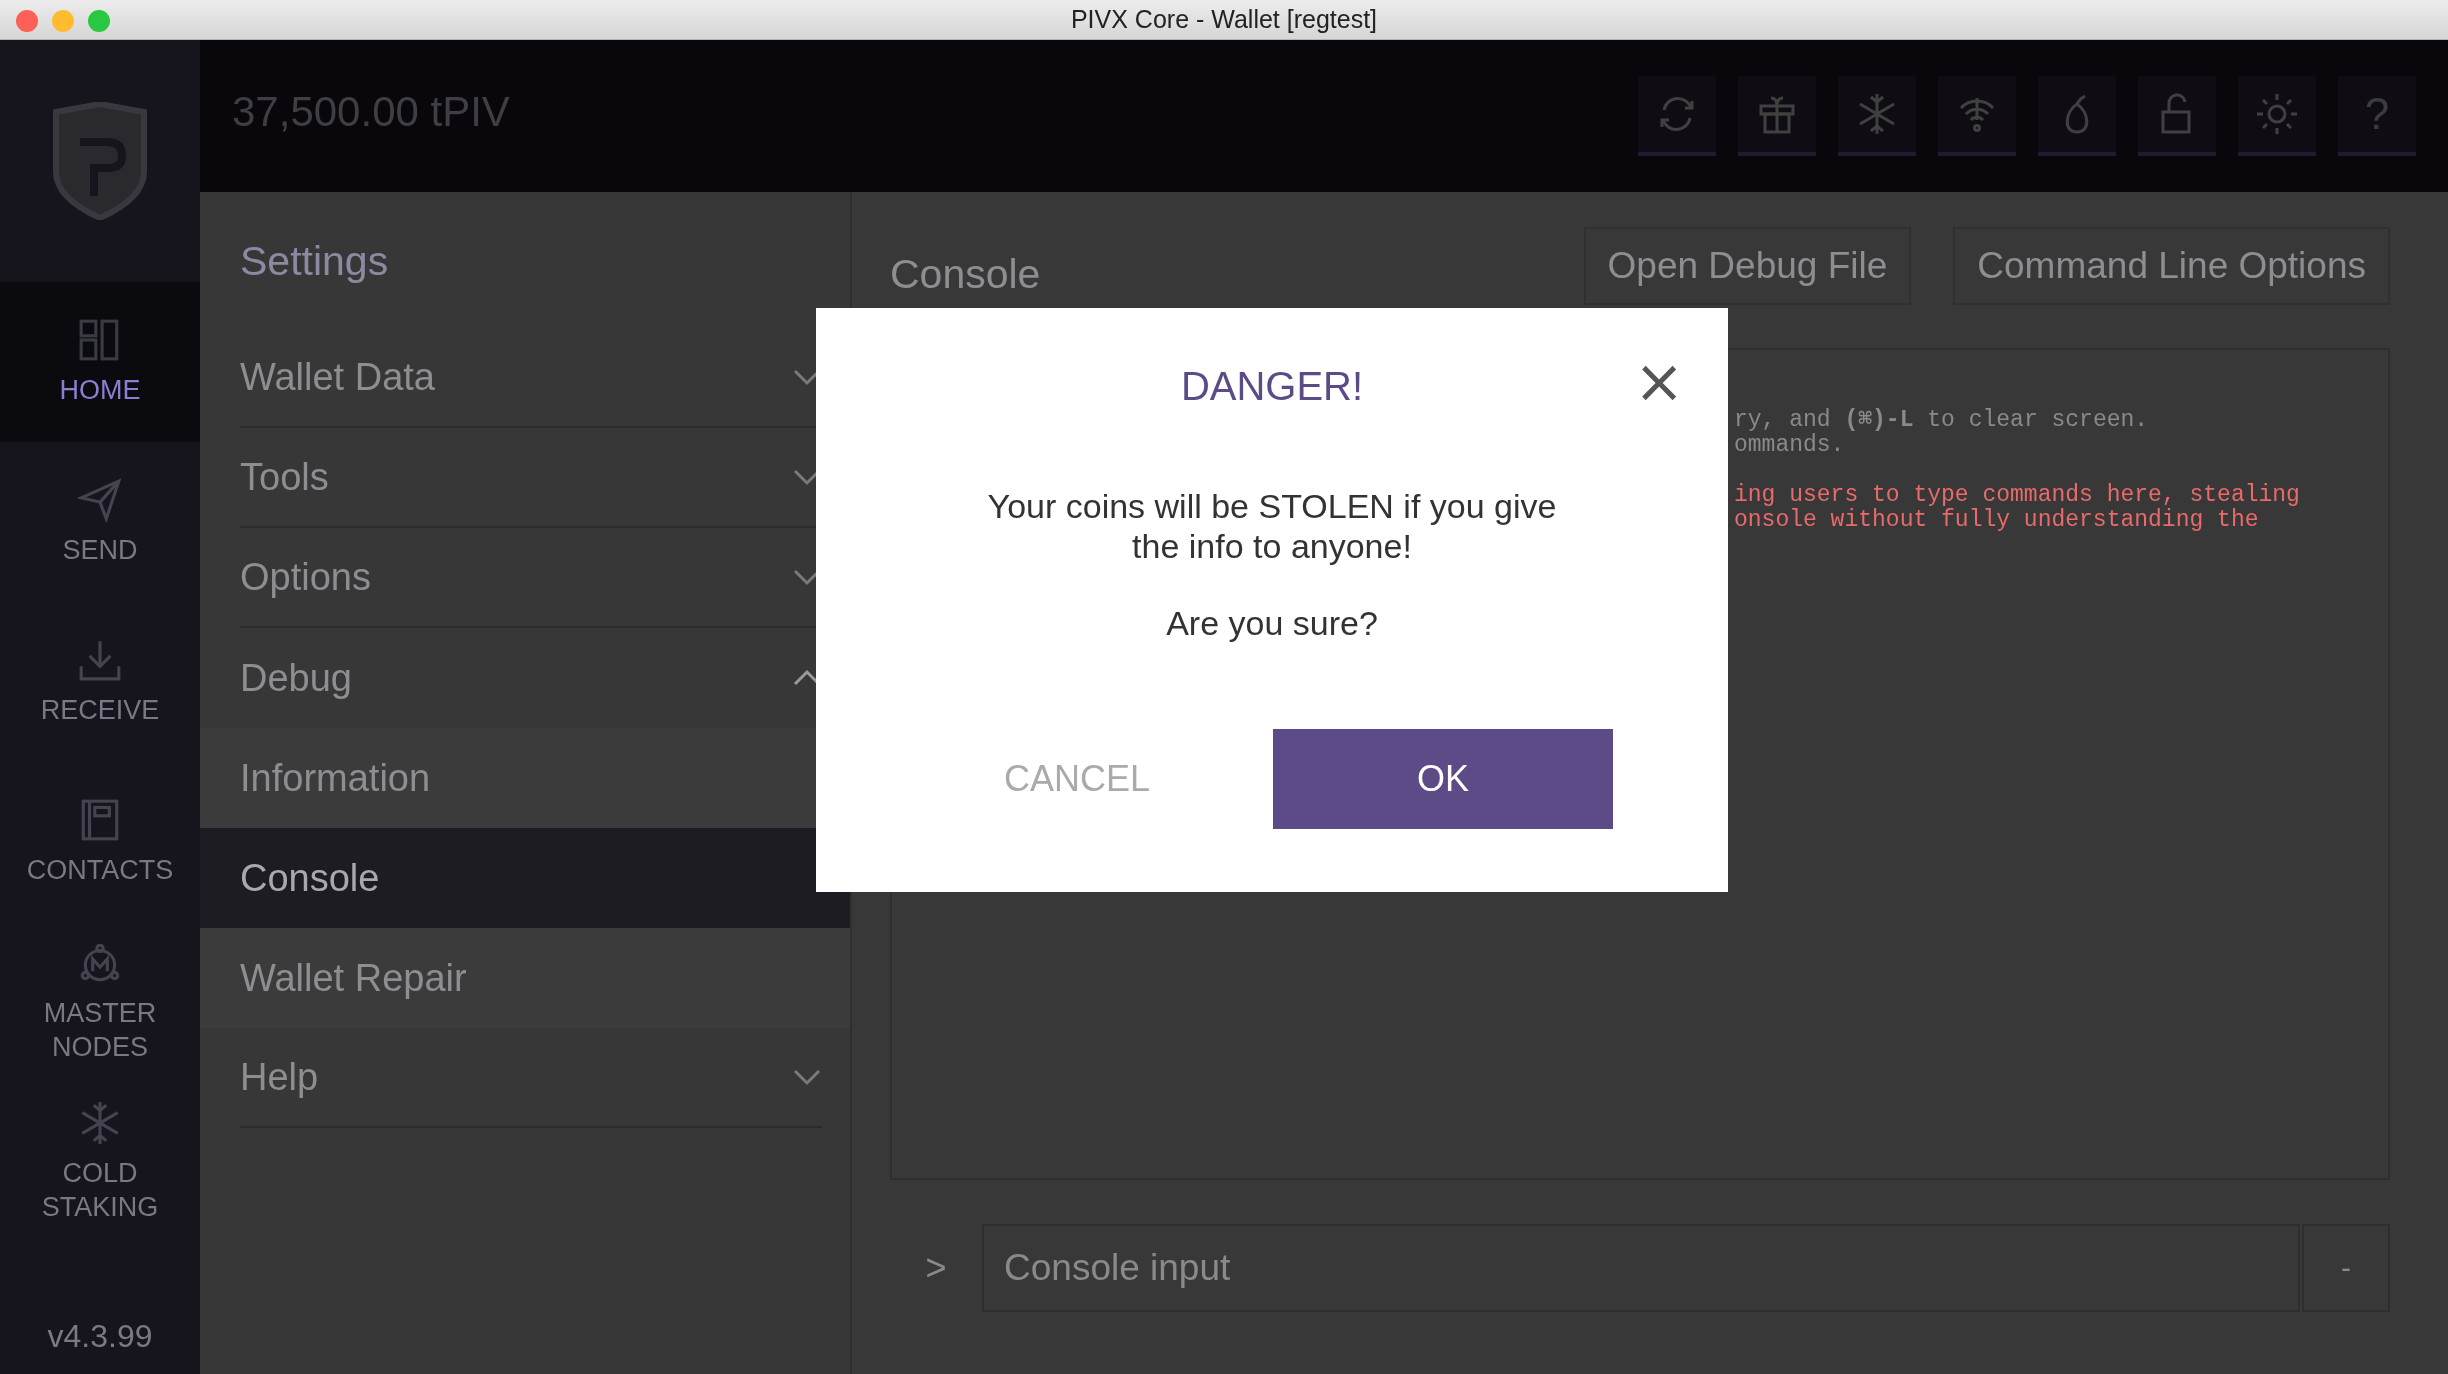 The height and width of the screenshot is (1374, 2448). What do you see at coordinates (1942, 420) in the screenshot?
I see `console-line: ry, and (⌘)-L to clear screen.` at bounding box center [1942, 420].